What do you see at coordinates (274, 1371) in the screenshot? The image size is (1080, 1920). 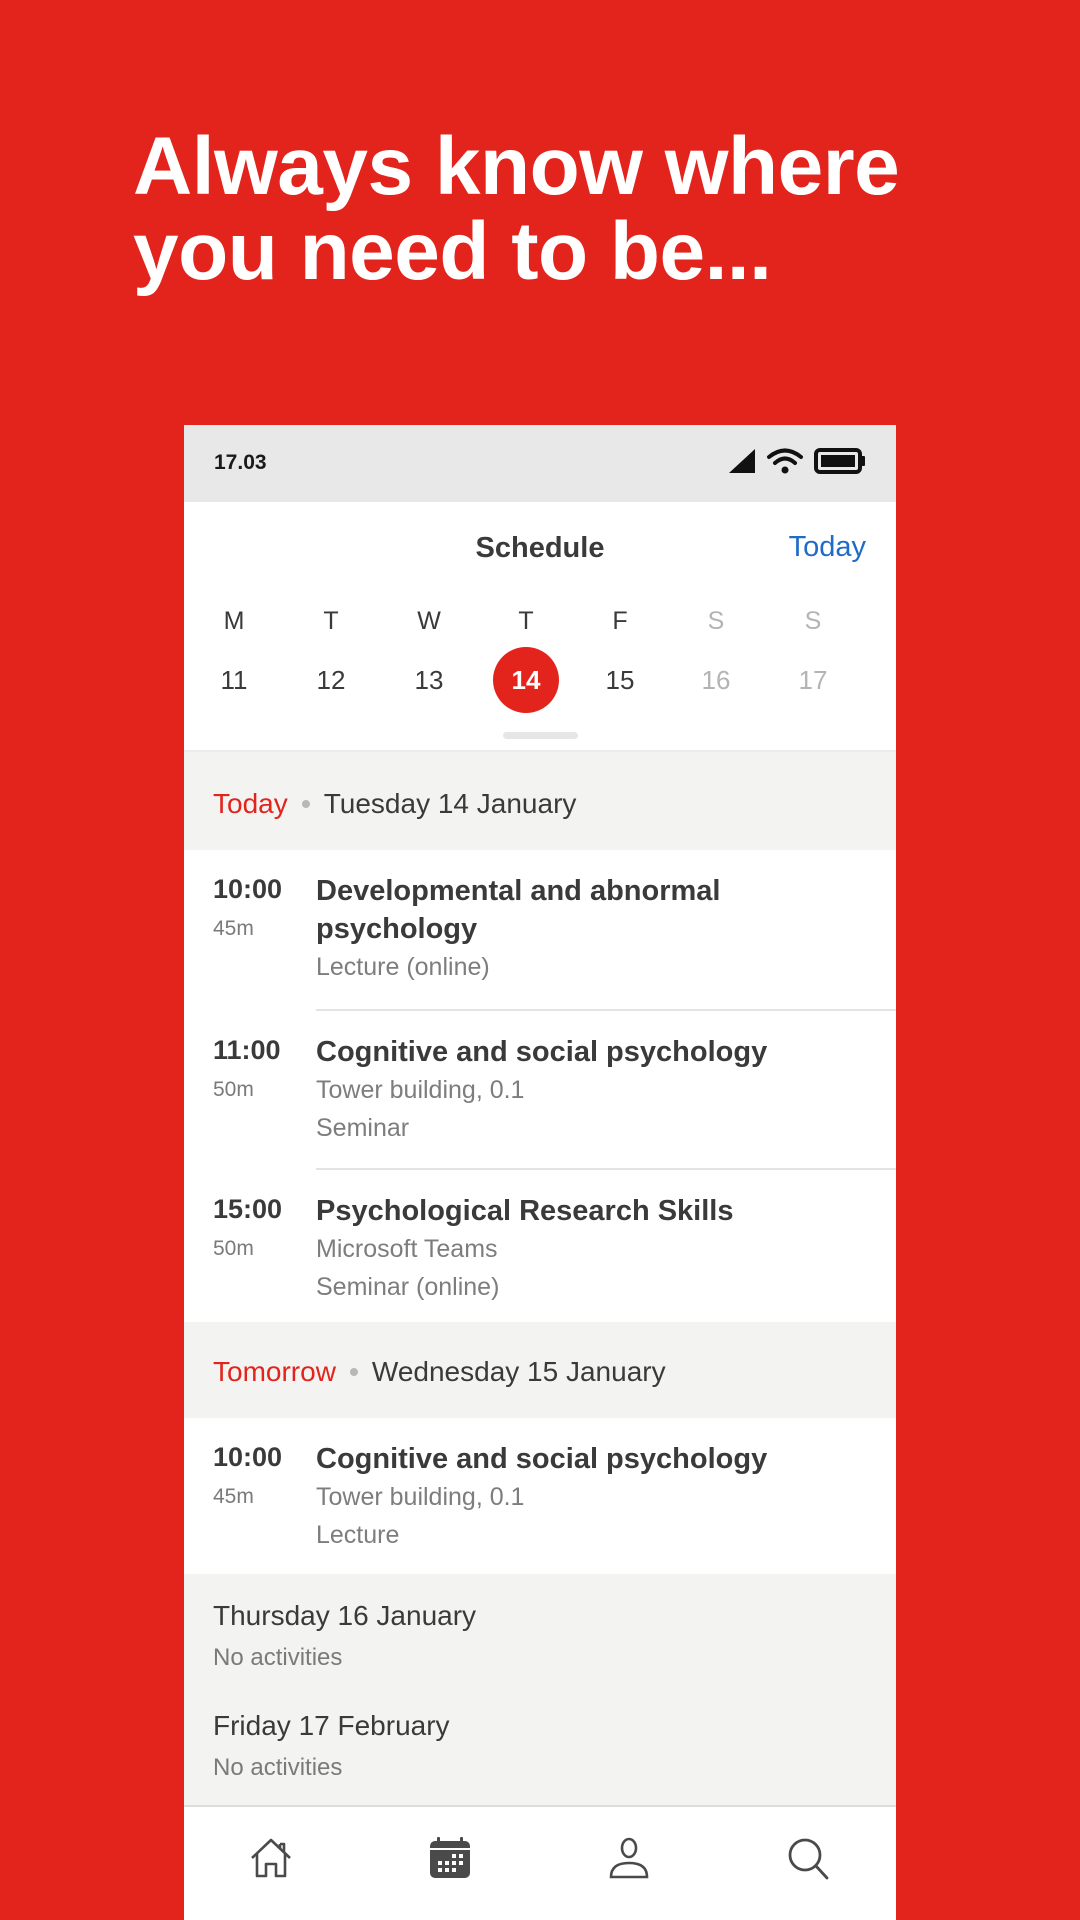 I see `relative-day-label: Tomorrow` at bounding box center [274, 1371].